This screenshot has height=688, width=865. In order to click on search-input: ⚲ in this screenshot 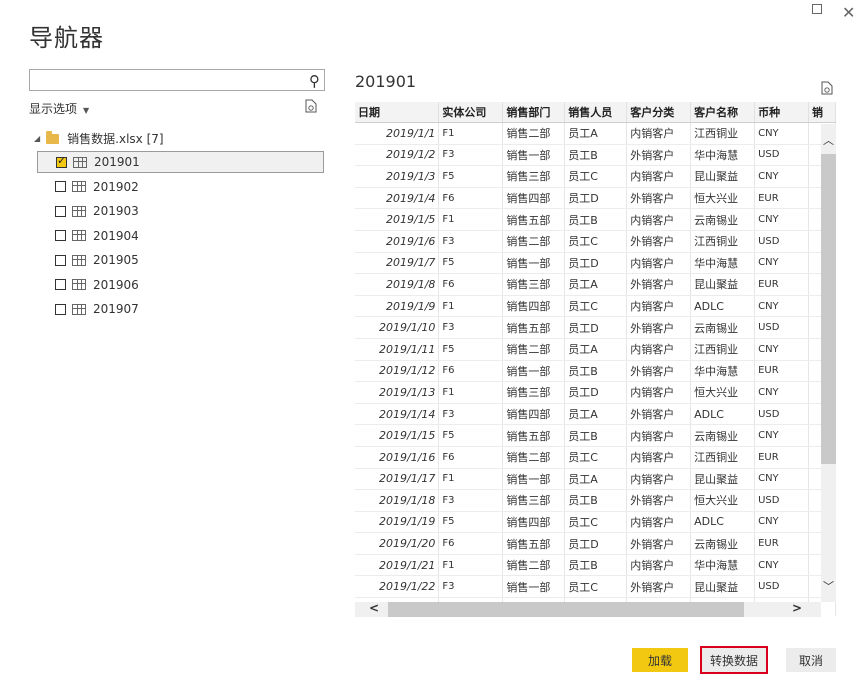, I will do `click(177, 80)`.